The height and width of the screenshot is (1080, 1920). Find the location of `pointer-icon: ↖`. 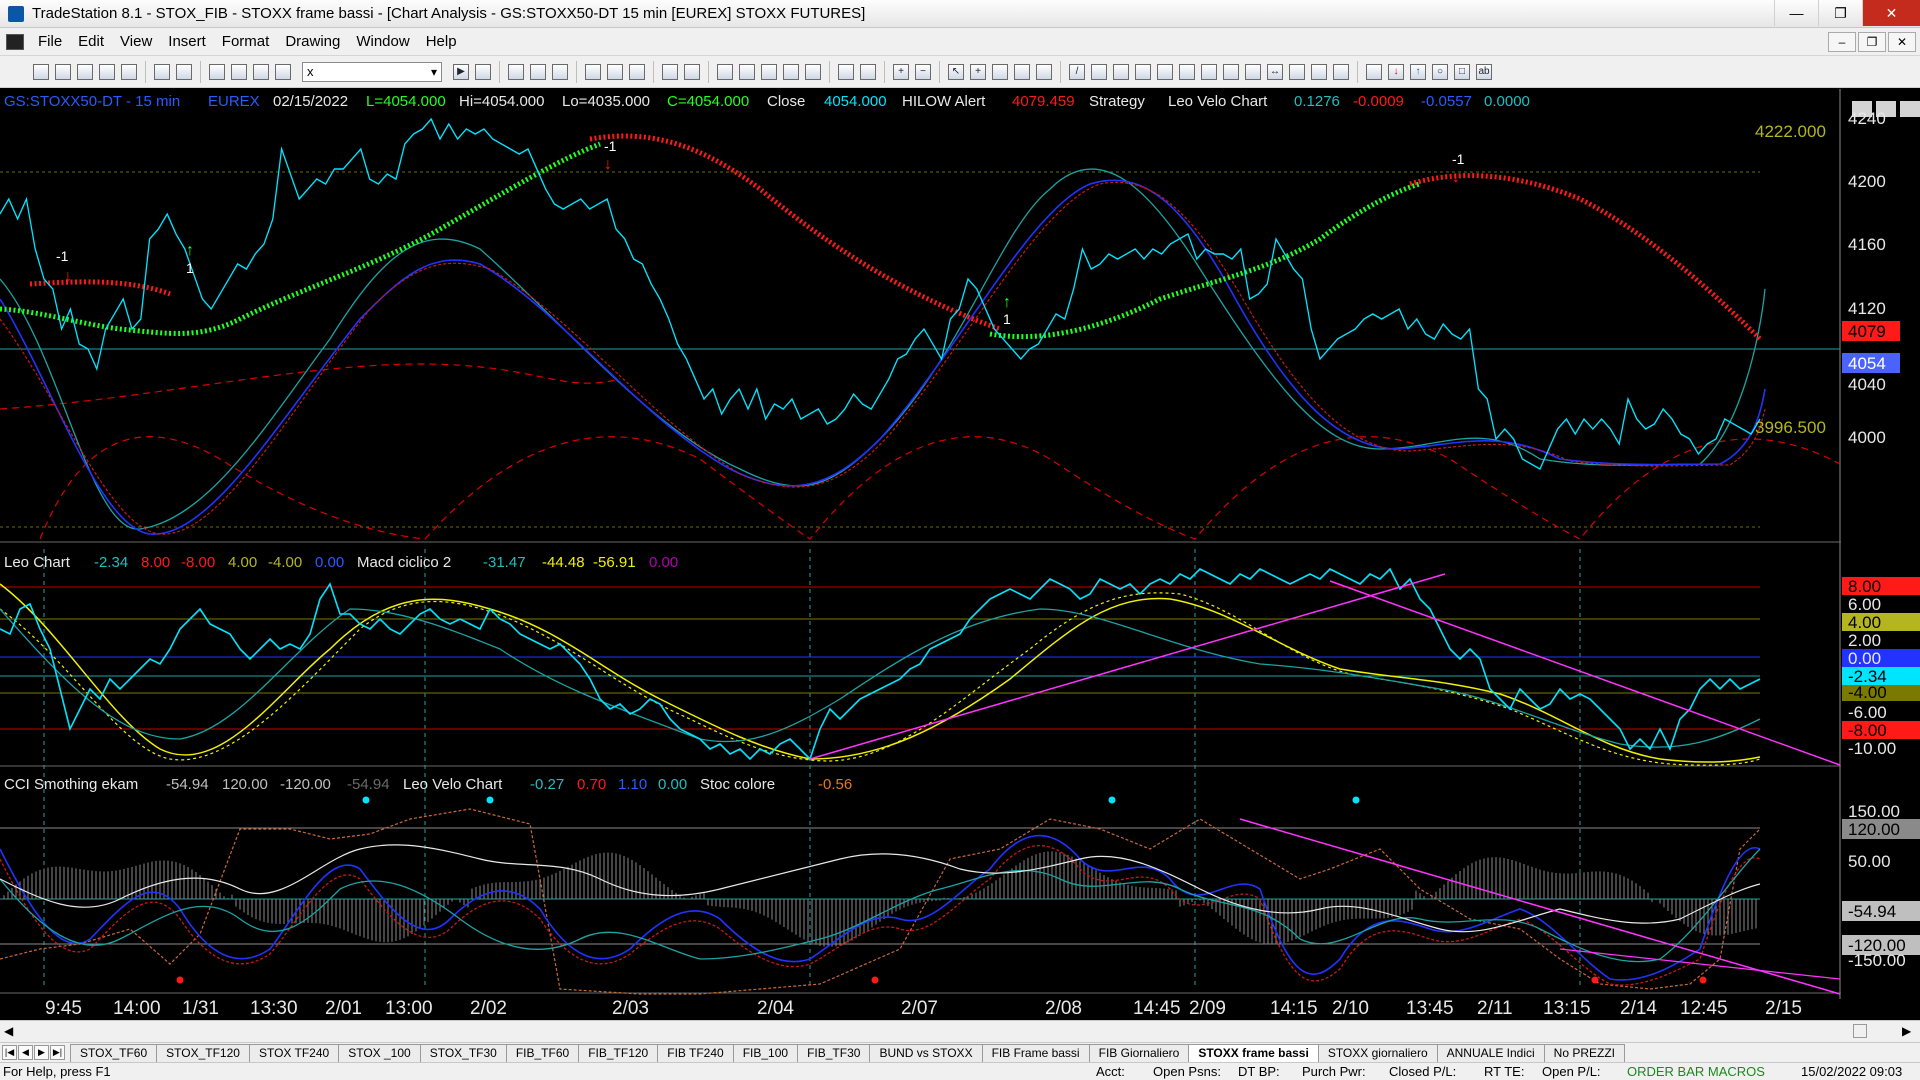

pointer-icon: ↖ is located at coordinates (956, 71).